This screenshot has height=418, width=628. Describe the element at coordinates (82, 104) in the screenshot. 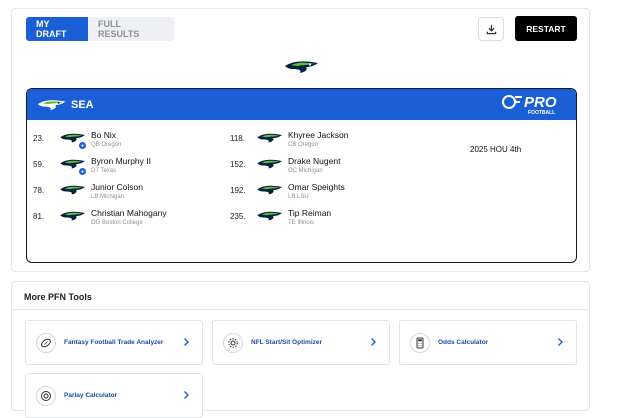

I see `team-abbreviation: SEA` at that location.